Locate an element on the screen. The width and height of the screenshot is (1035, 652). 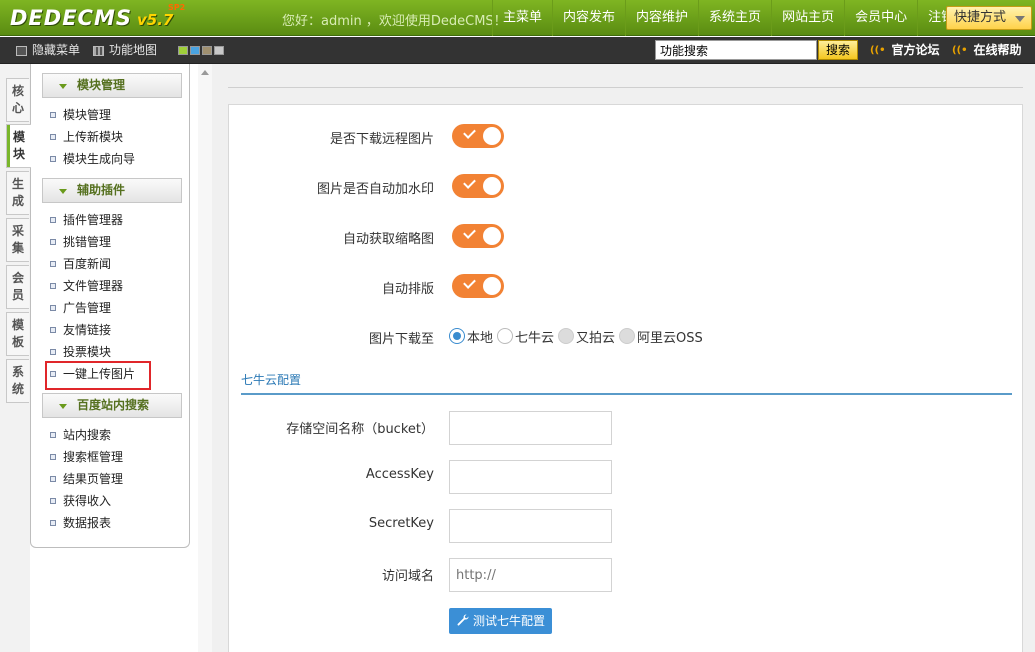
menu-item-file-manager: 文件管理器 is located at coordinates (86, 286).